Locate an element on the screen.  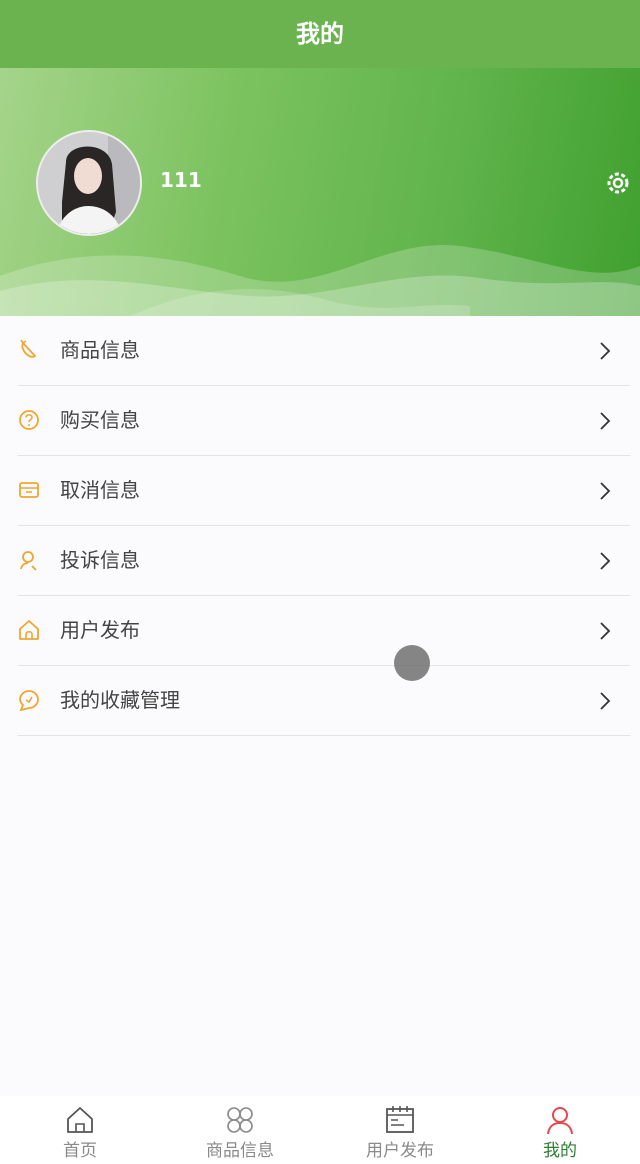
tab-home: 首页 is located at coordinates (80, 1130).